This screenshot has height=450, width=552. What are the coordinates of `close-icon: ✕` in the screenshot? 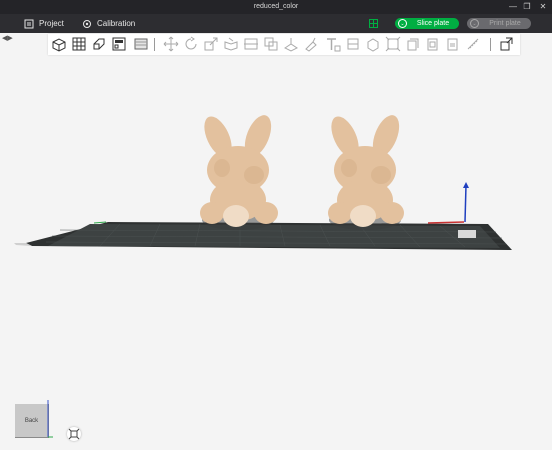 It's located at (543, 7).